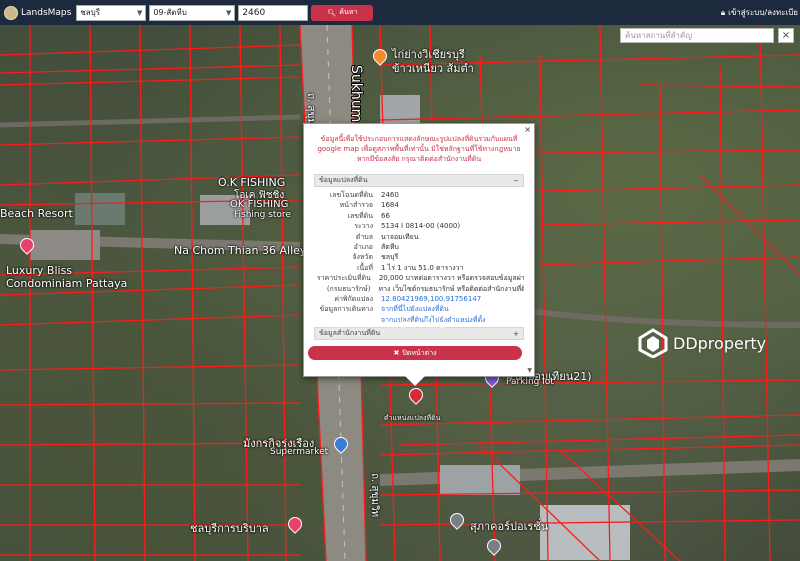 This screenshot has height=561, width=800. I want to click on info-value: 2460, so click(390, 195).